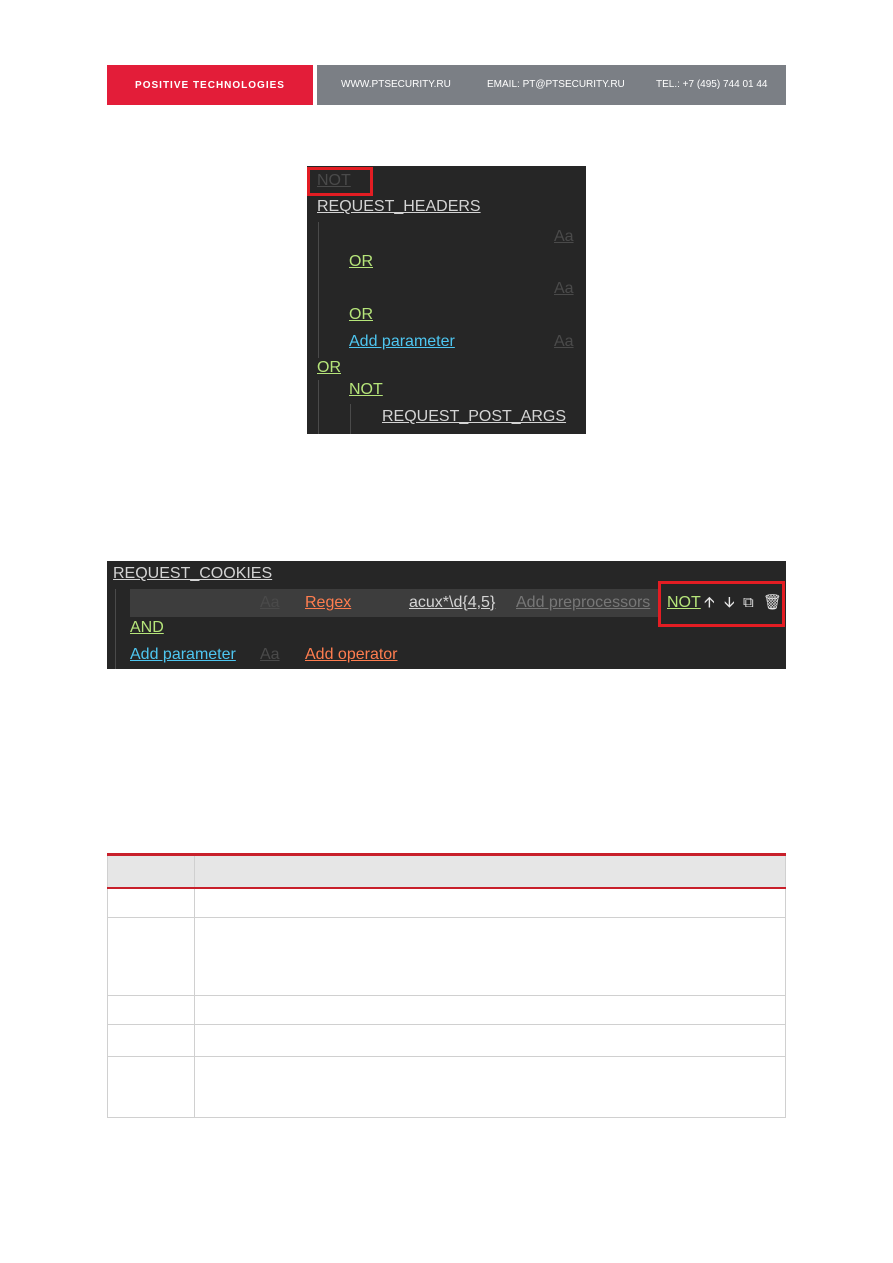 This screenshot has height=1263, width=893. Describe the element at coordinates (399, 207) in the screenshot. I see `target-request-headers: REQUEST_HEADERS` at that location.